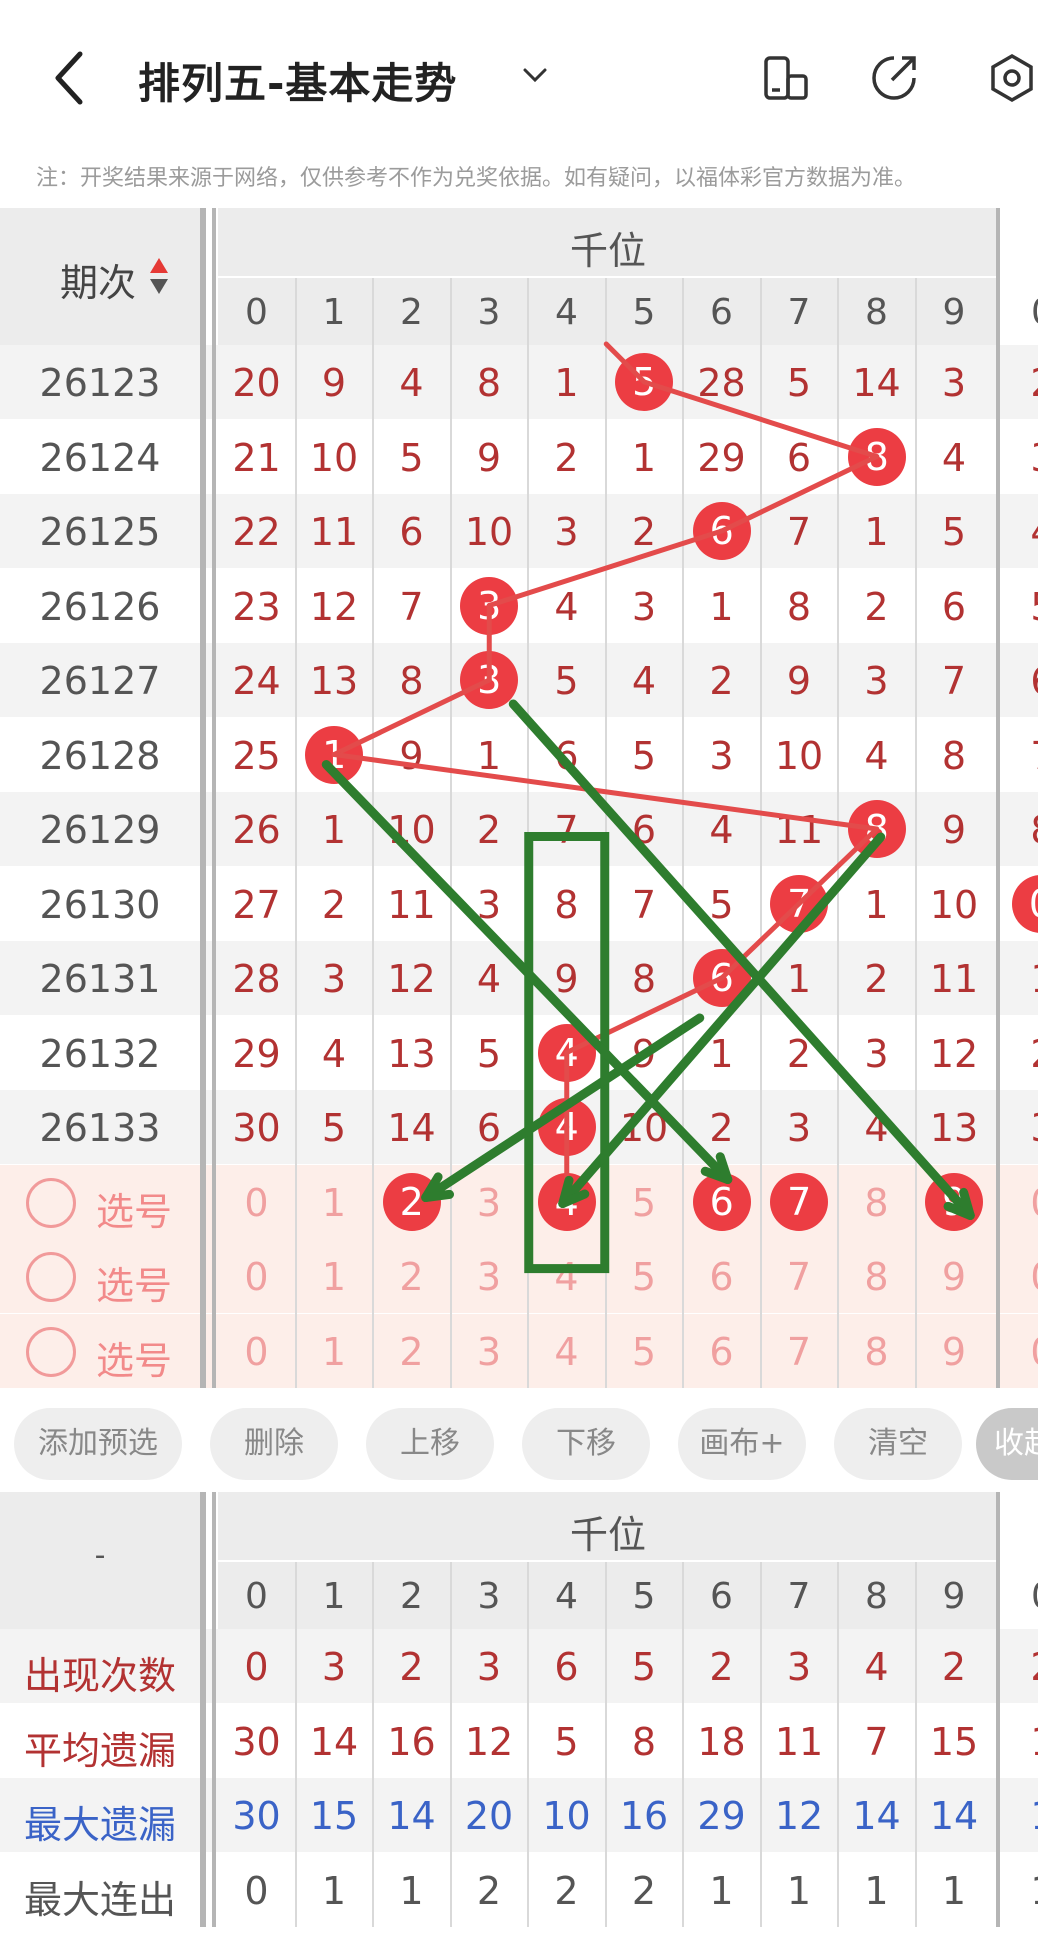 The width and height of the screenshot is (1038, 1934). Describe the element at coordinates (644, 312) in the screenshot. I see `digit-header: 5` at that location.